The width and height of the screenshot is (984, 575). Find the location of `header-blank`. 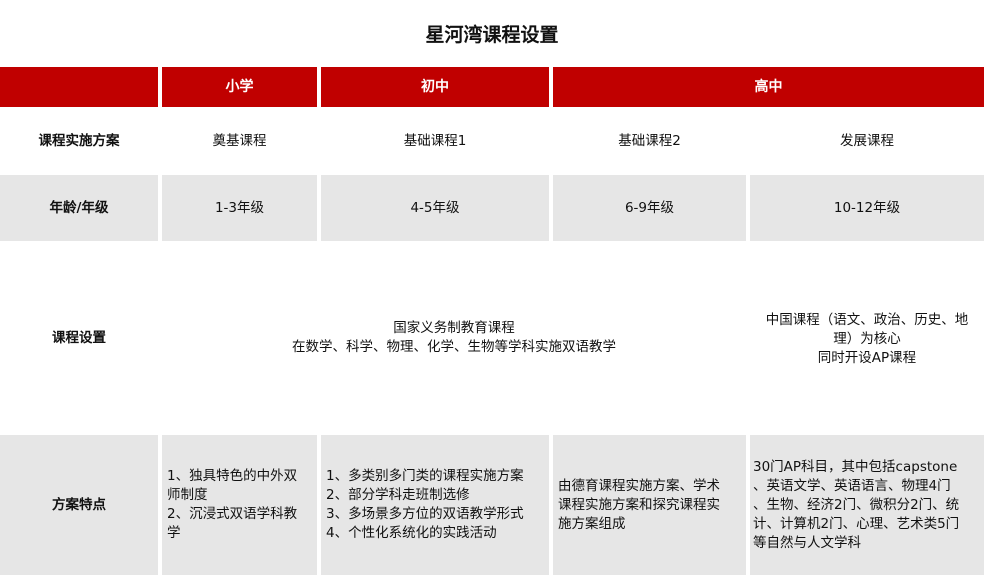

header-blank is located at coordinates (79, 87).